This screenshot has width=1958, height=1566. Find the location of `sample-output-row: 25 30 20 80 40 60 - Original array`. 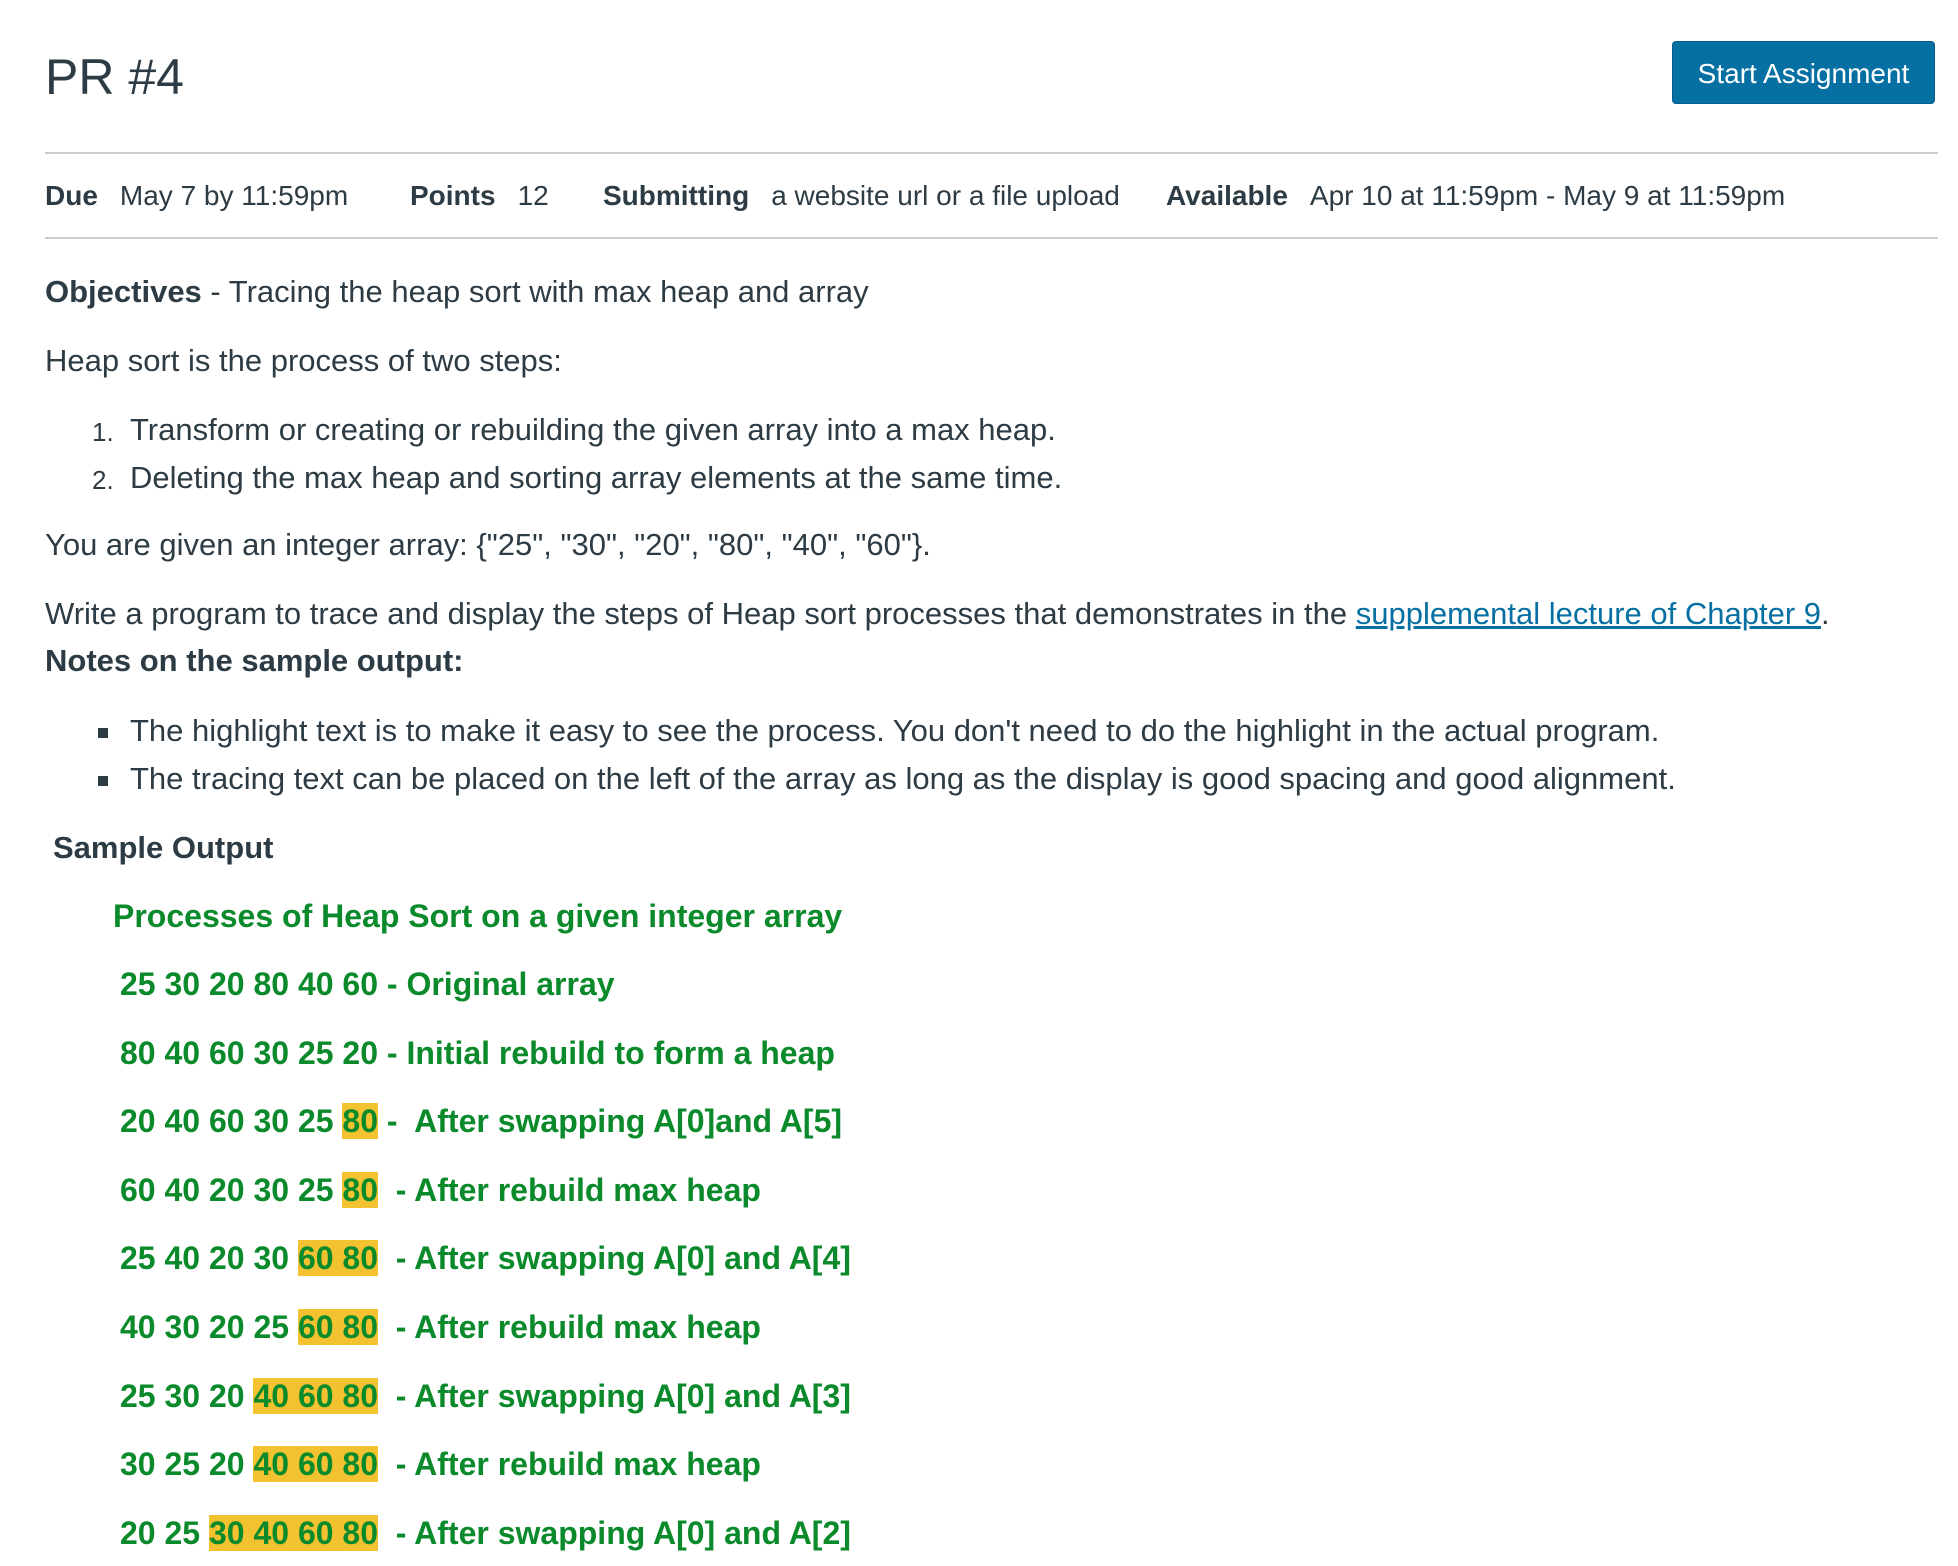

sample-output-row: 25 30 20 80 40 60 - Original array is located at coordinates (367, 984).